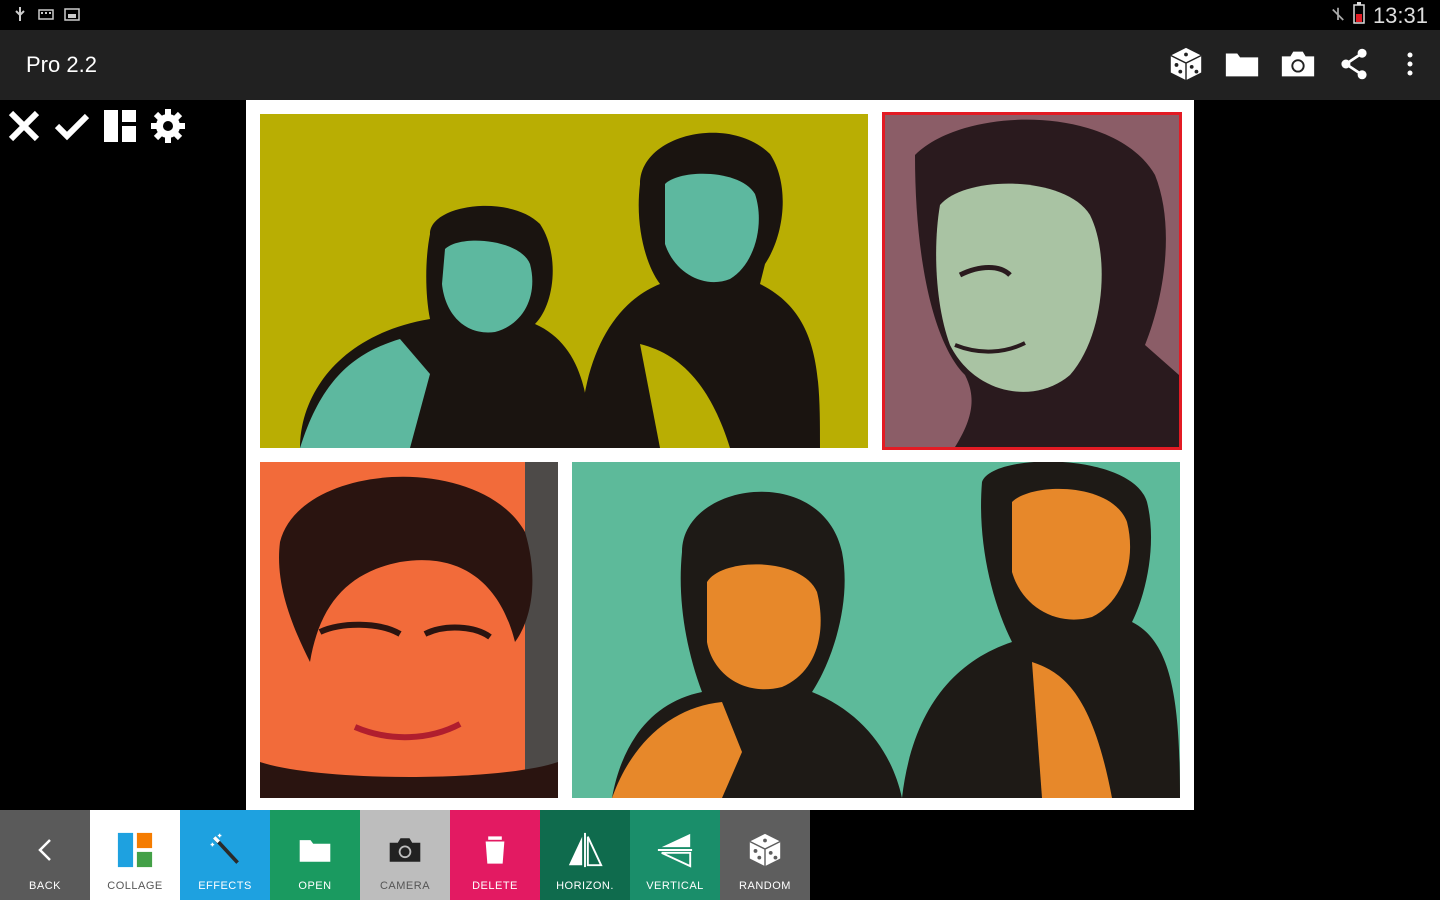  I want to click on open-button: OPEN, so click(315, 855).